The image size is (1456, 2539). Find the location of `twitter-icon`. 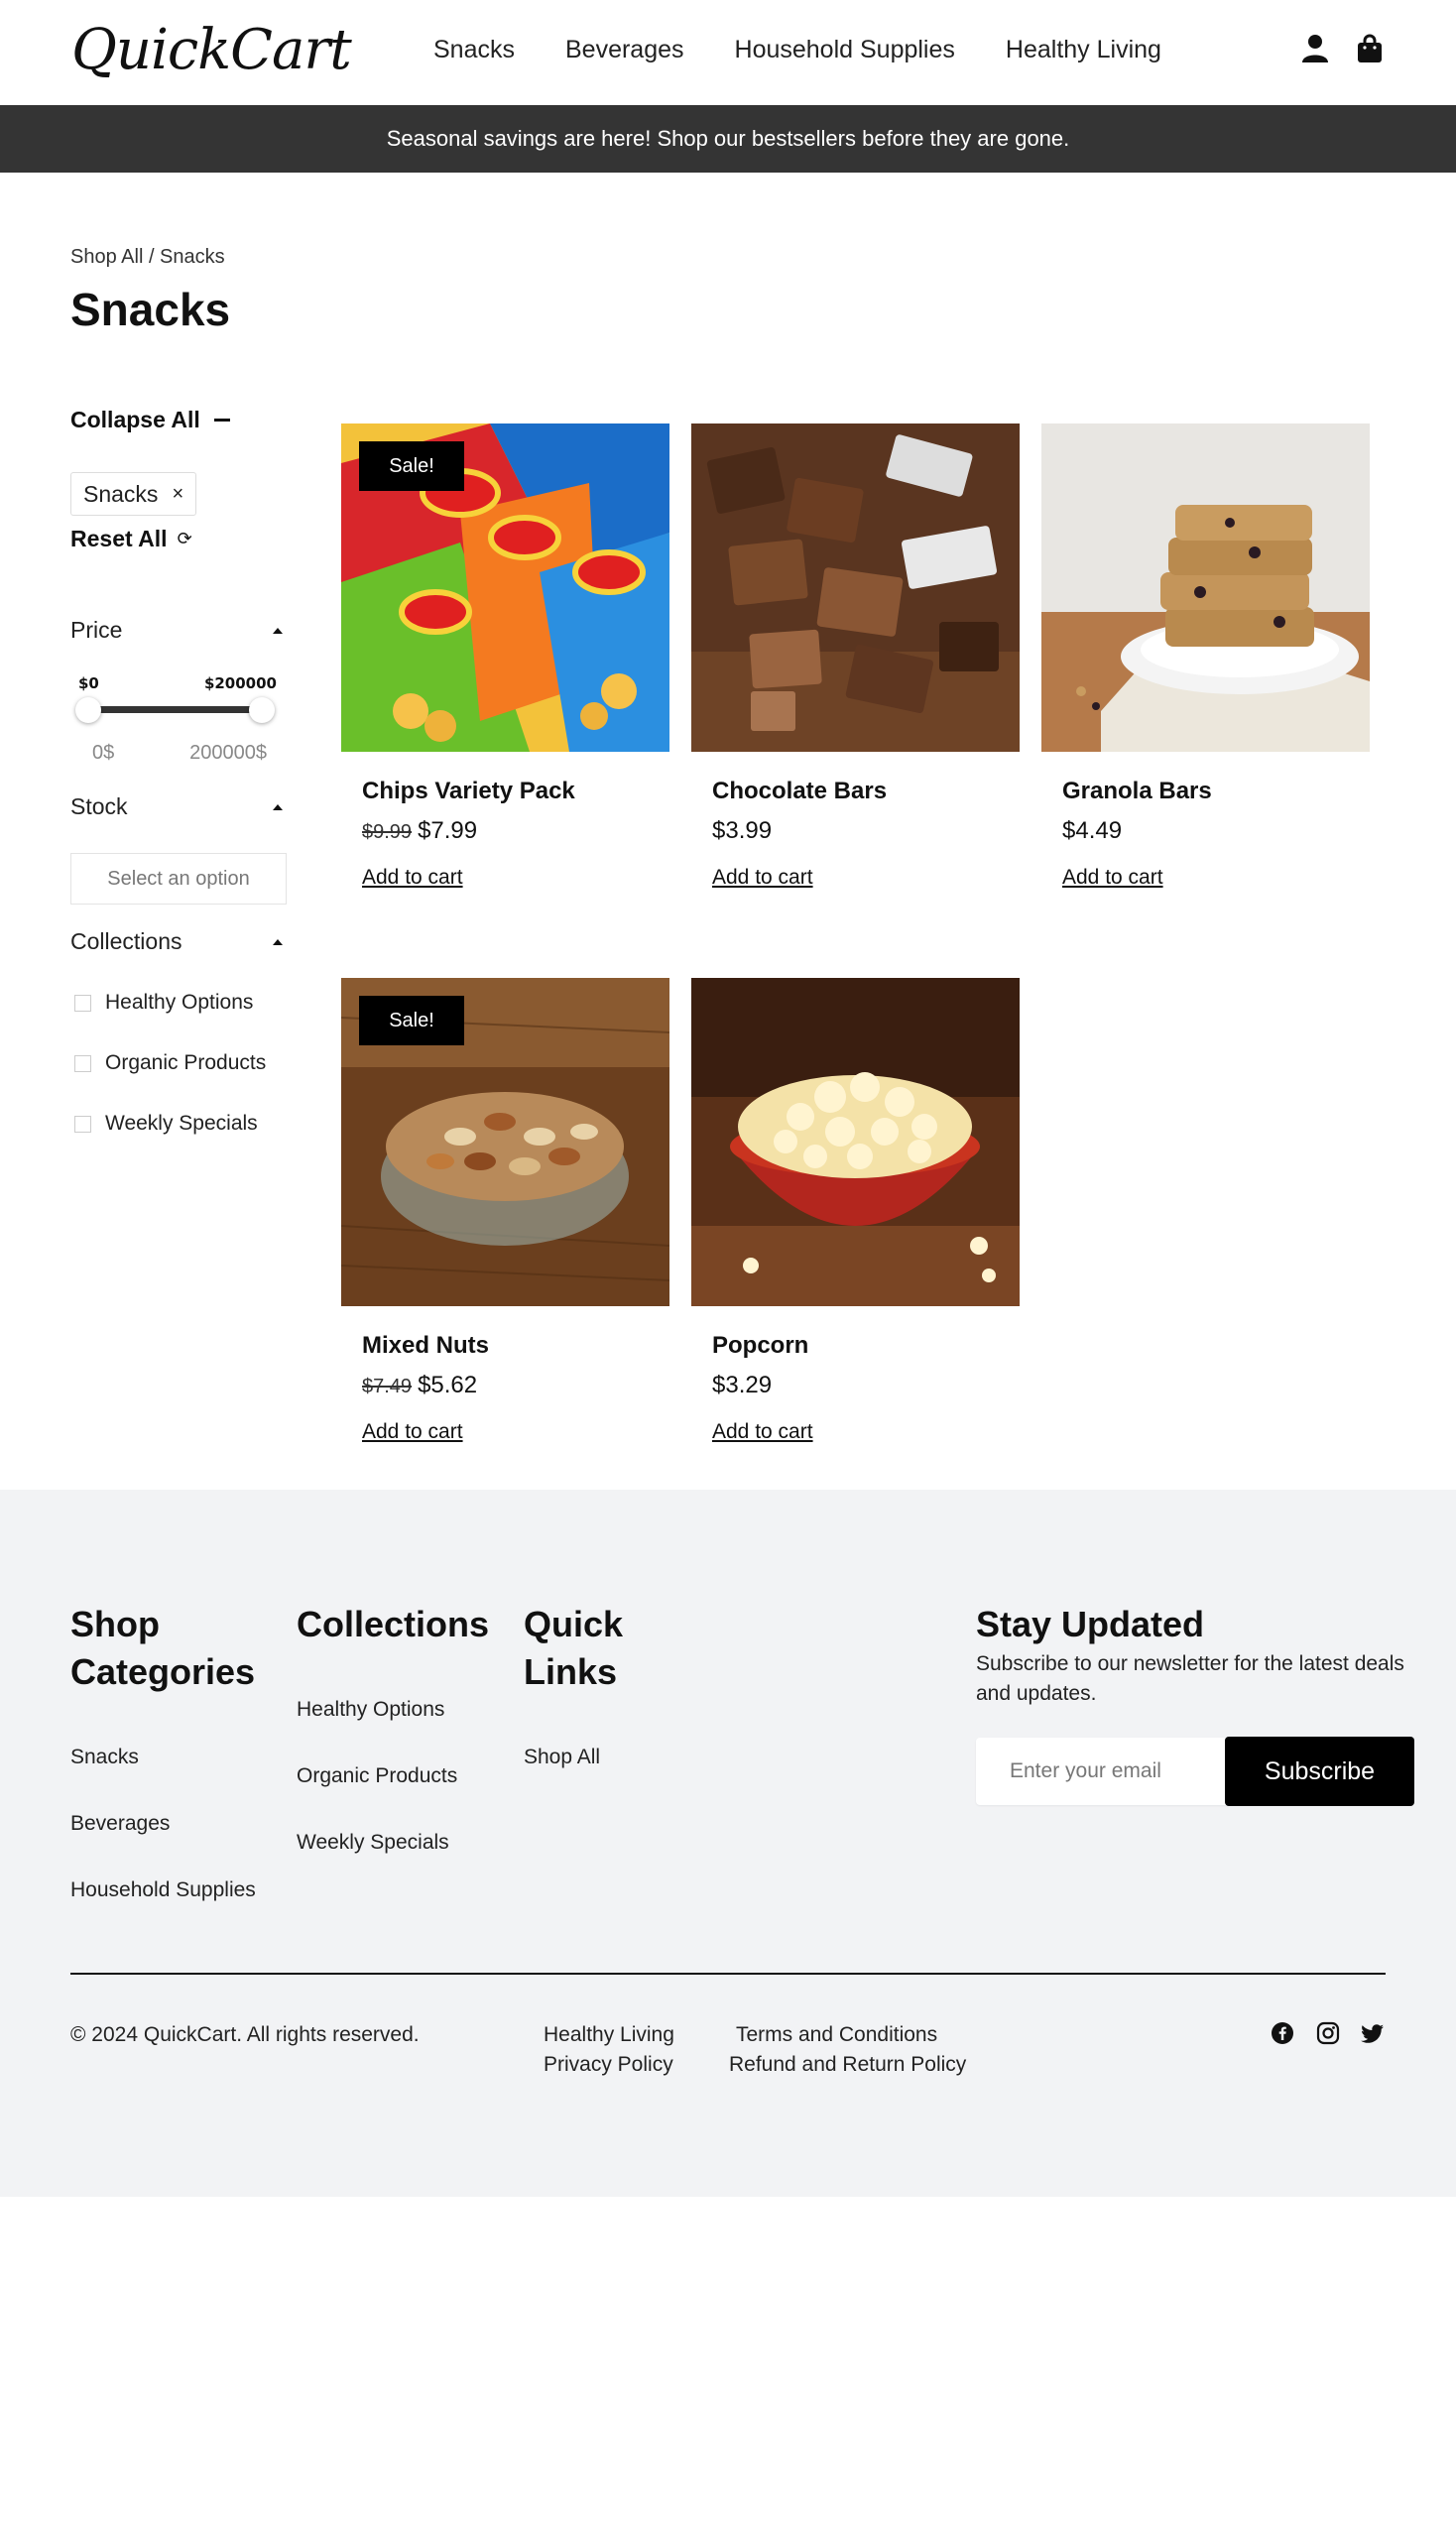

twitter-icon is located at coordinates (1374, 2034).